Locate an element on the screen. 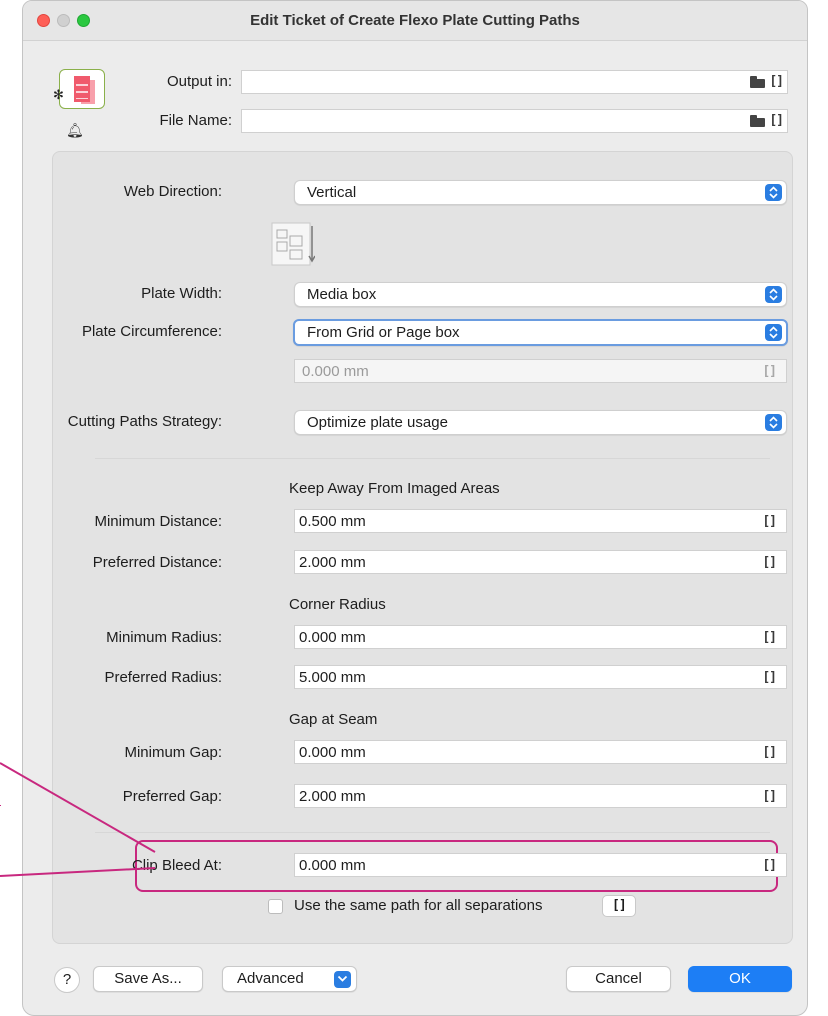 The width and height of the screenshot is (828, 1016). callout-pointer is located at coordinates (78, 819).